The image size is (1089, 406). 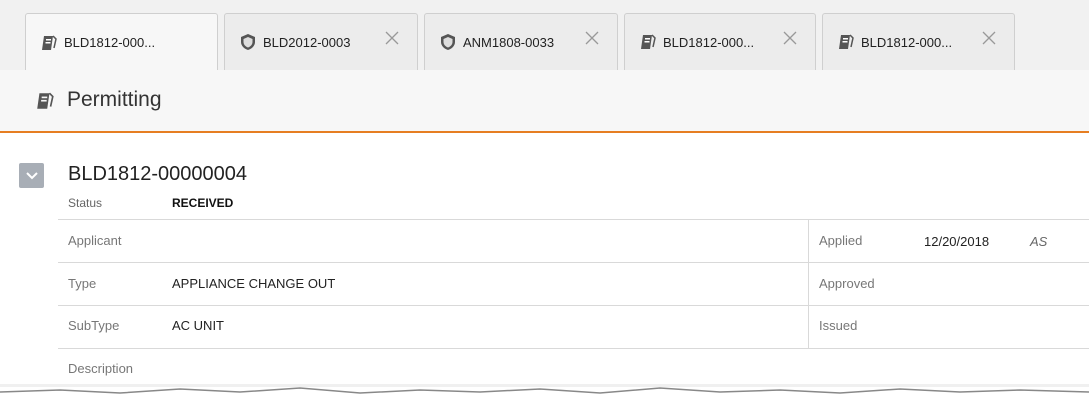 I want to click on tab-bld2012: BLD2012-0003, so click(x=321, y=41).